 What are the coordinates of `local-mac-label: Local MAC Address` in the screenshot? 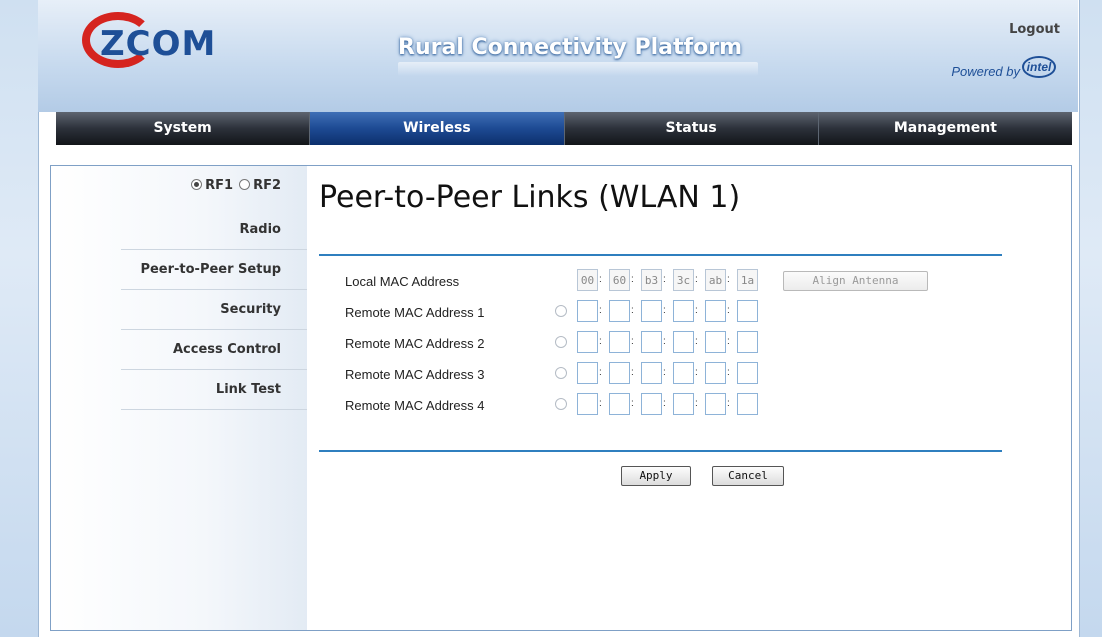 It's located at (402, 281).